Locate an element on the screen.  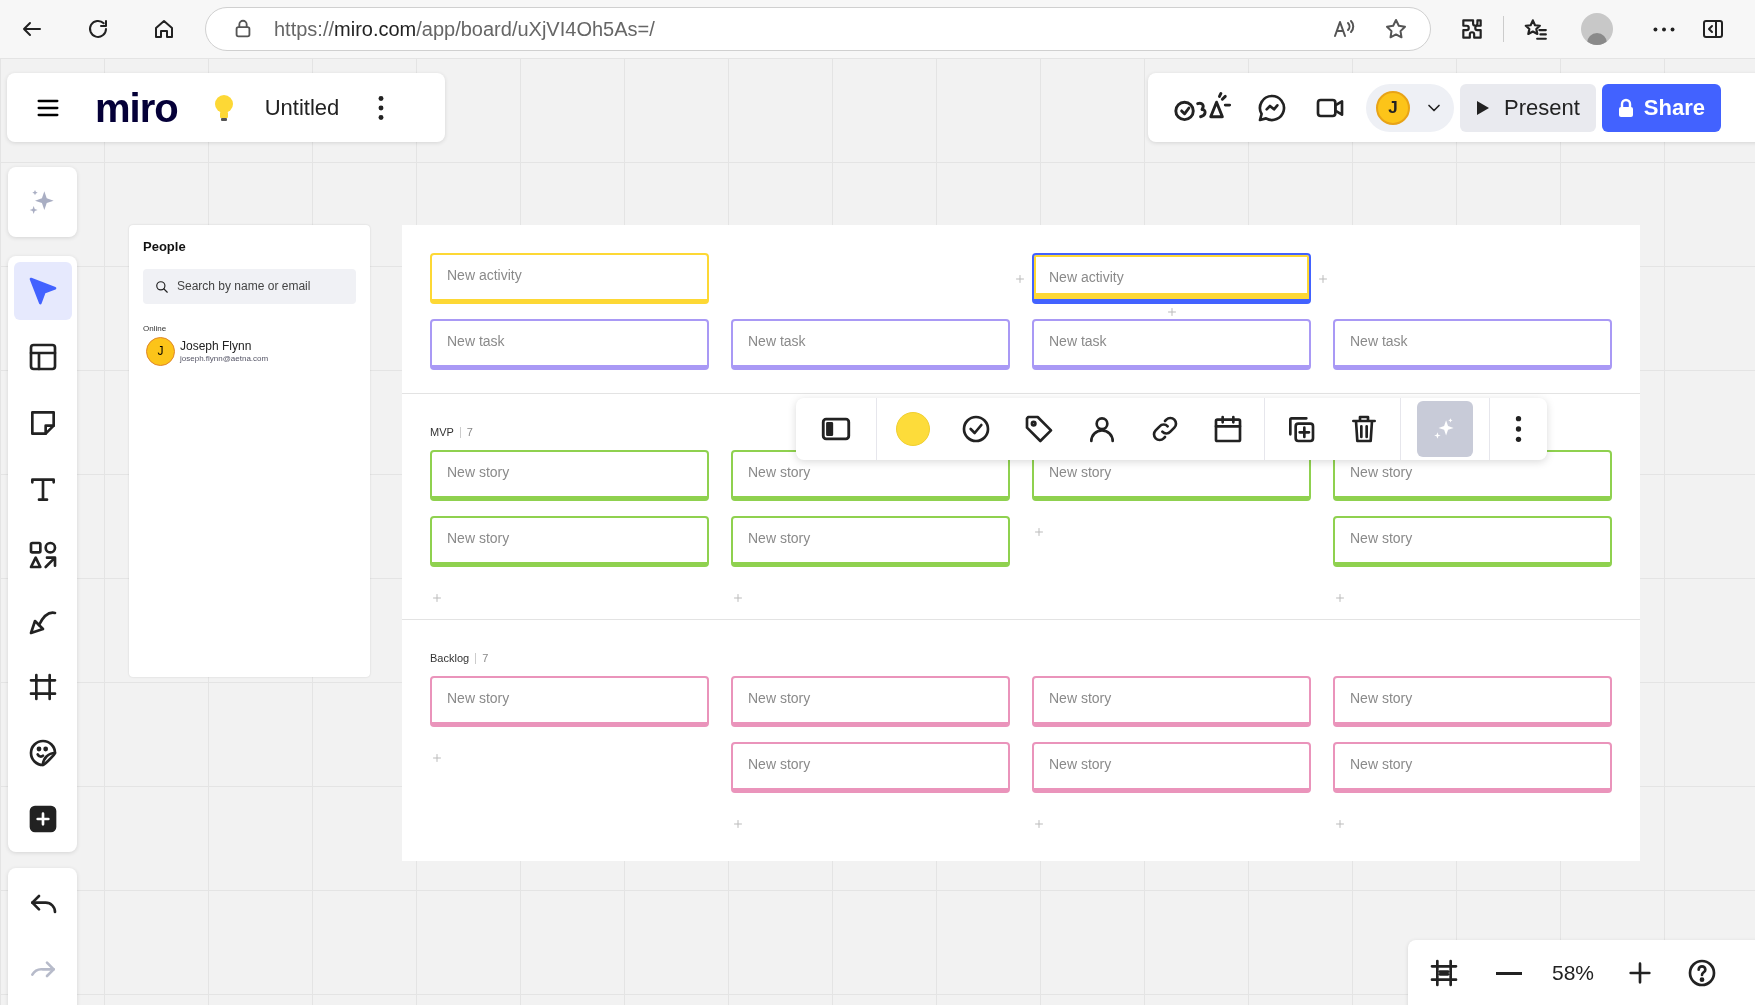
sidebar-icon is located at coordinates (1713, 29).